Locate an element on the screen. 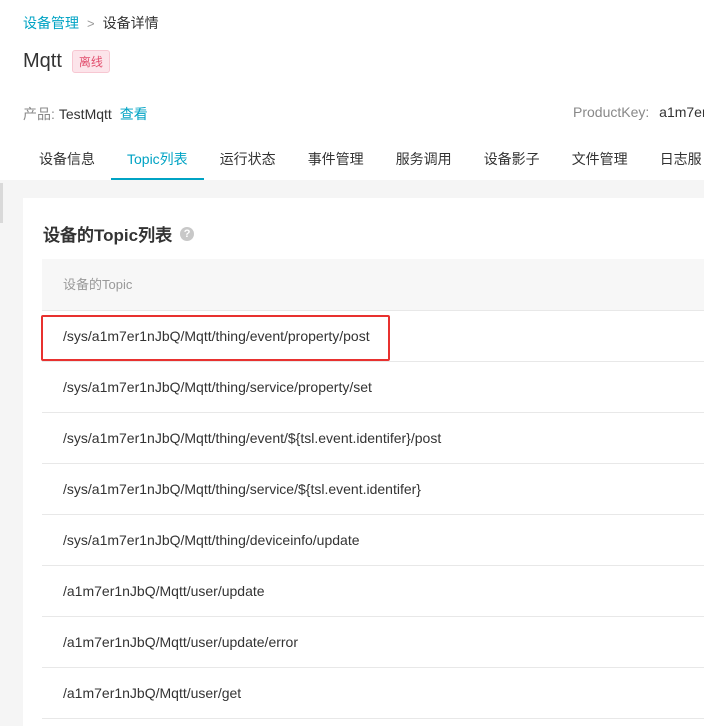 This screenshot has height=726, width=704. section-title: 设备的Topic列表 ? is located at coordinates (119, 233).